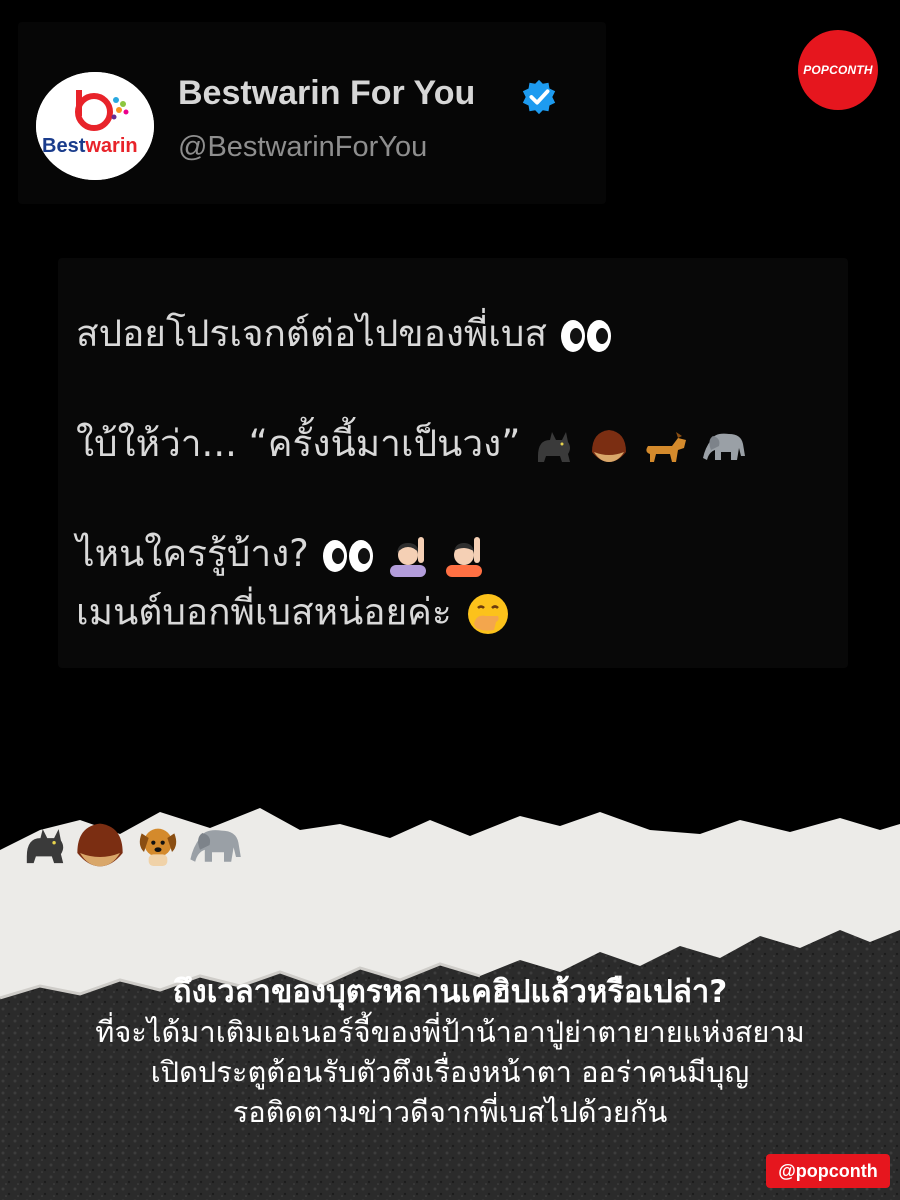  I want to click on tweet-line-2: ใบ้ให้ว่า... “ครั้งนี้มาเป็นวง”, so click(413, 444).